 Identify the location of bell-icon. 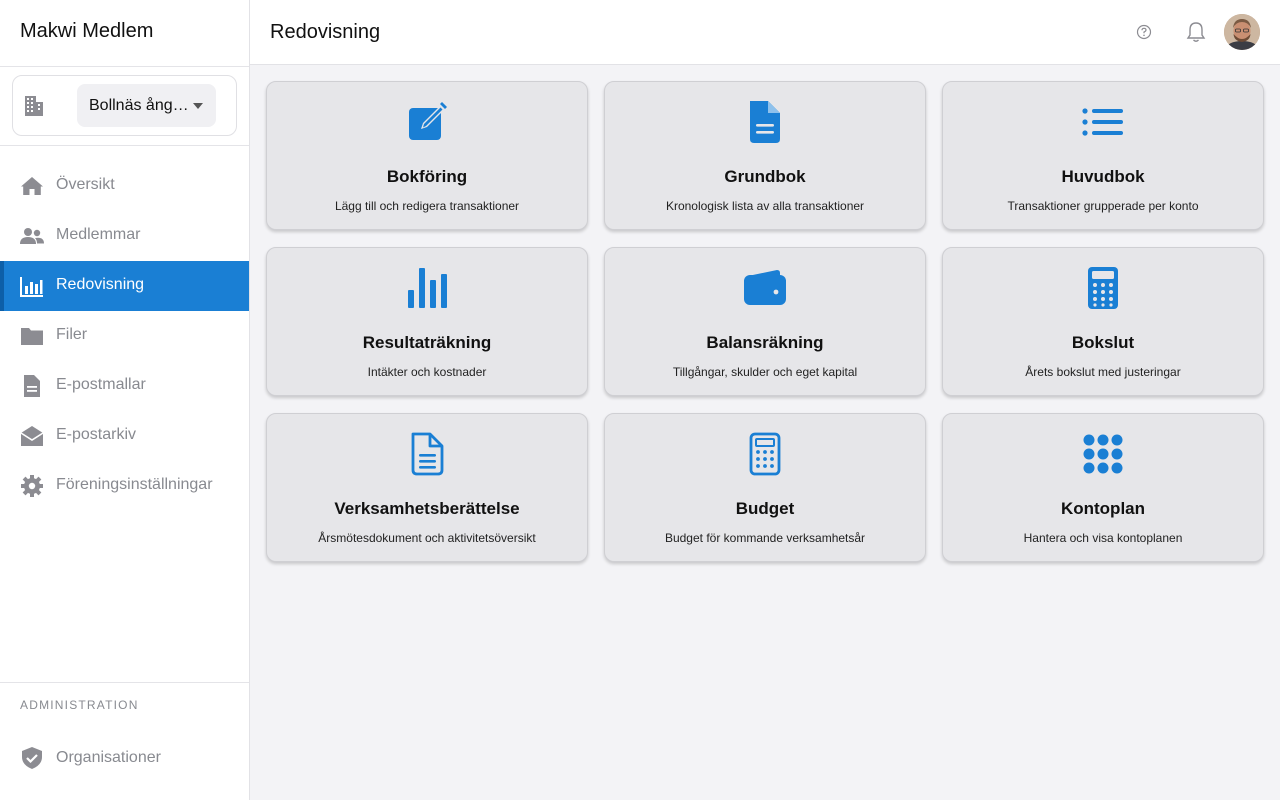
(1196, 32).